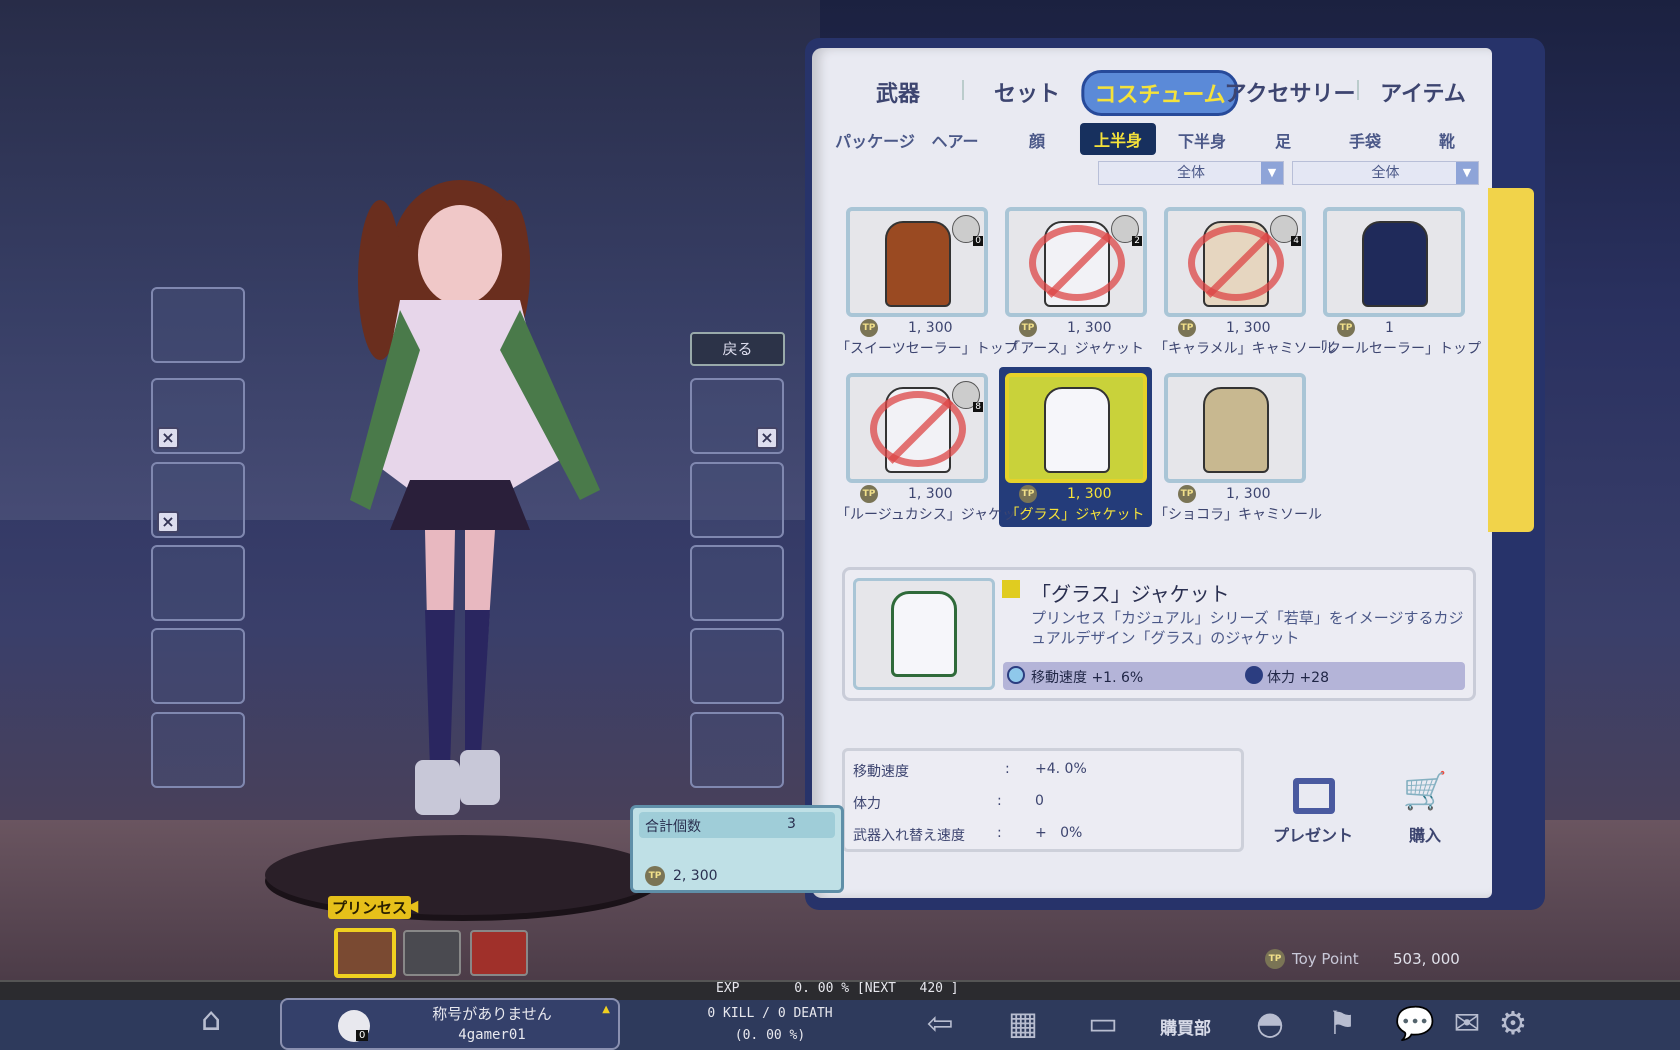  What do you see at coordinates (737, 750) in the screenshot?
I see `equip-slot-r5` at bounding box center [737, 750].